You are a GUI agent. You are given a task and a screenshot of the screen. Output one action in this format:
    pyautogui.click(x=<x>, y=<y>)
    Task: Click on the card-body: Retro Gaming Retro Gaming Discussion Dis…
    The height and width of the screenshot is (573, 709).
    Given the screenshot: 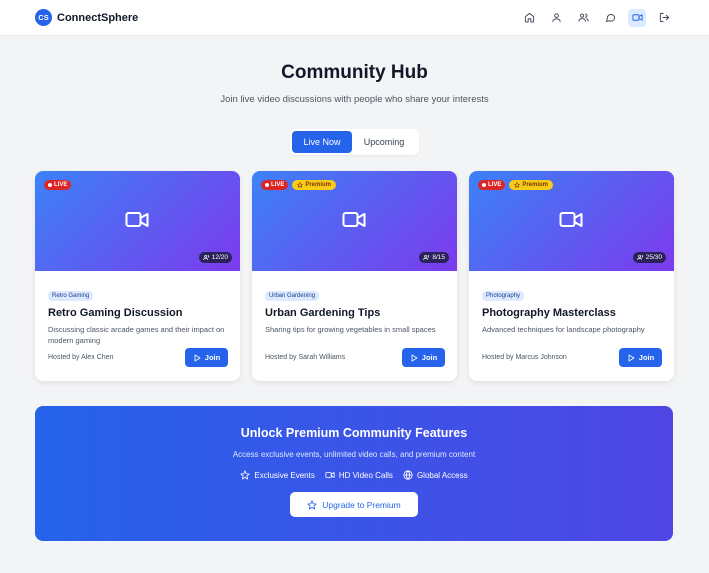 What is the action you would take?
    pyautogui.click(x=137, y=326)
    